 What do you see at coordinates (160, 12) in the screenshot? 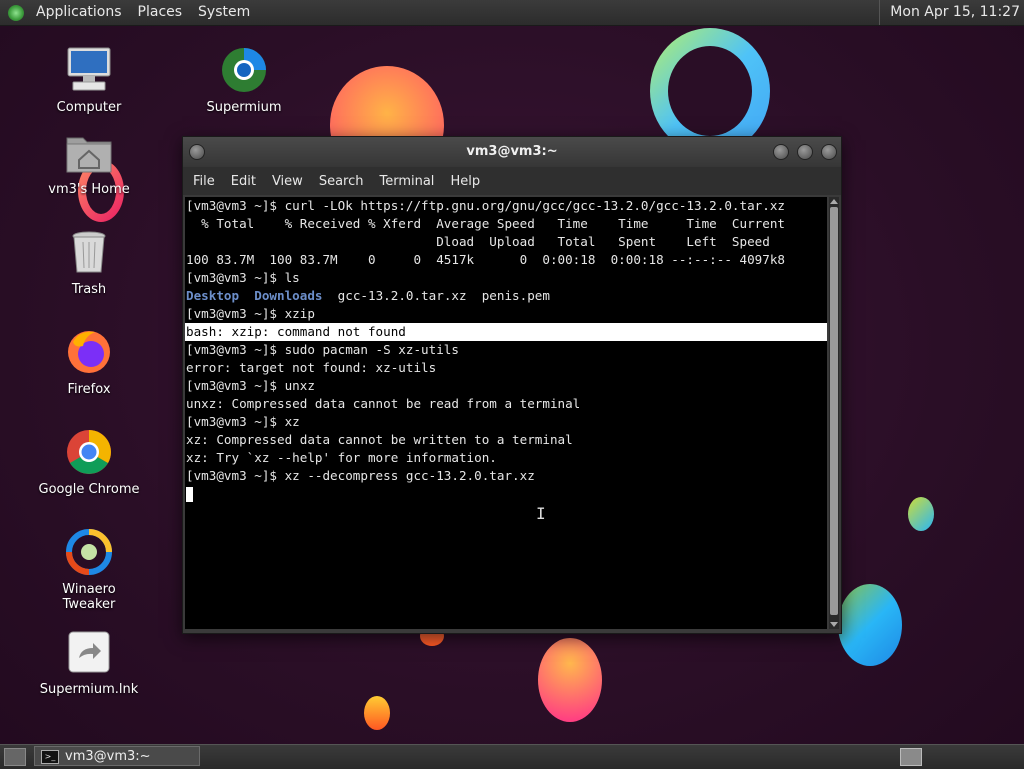
I see `places-menu: Places` at bounding box center [160, 12].